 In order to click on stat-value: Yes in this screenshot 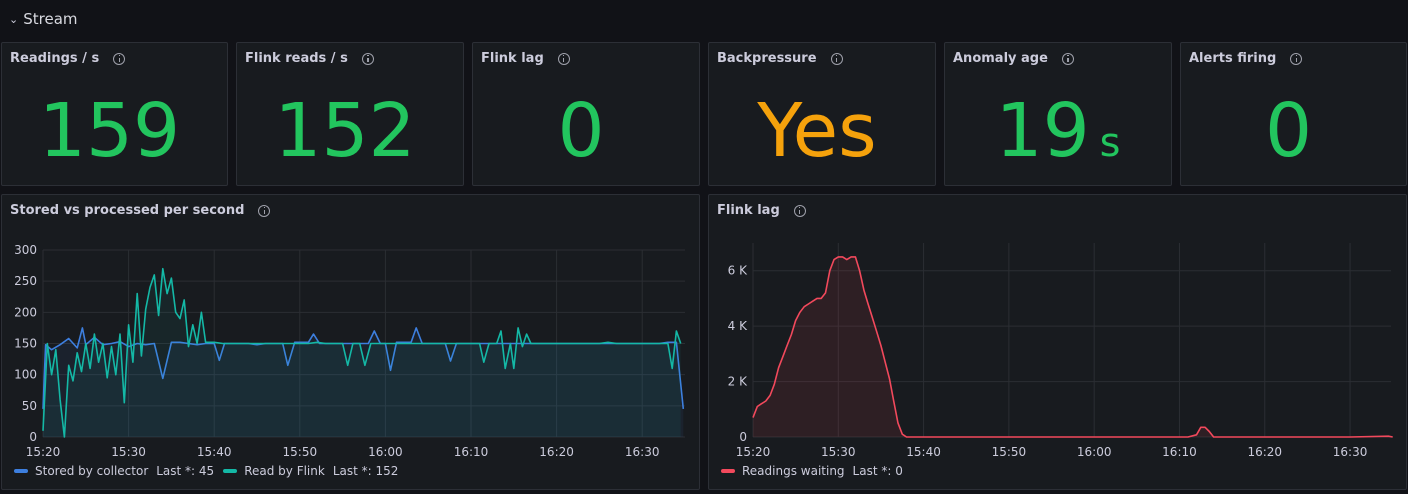, I will do `click(822, 137)`.